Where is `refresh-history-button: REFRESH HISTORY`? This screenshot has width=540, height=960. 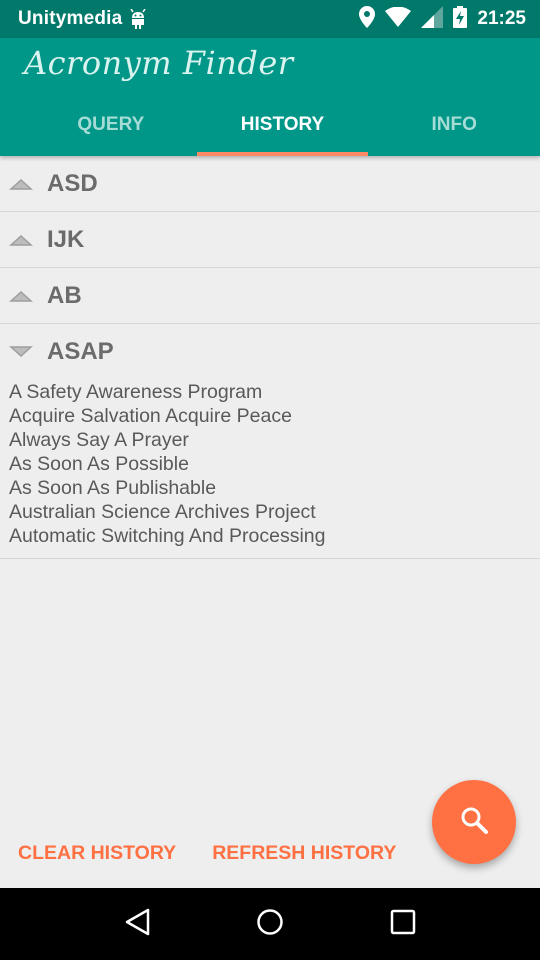
refresh-history-button: REFRESH HISTORY is located at coordinates (304, 853).